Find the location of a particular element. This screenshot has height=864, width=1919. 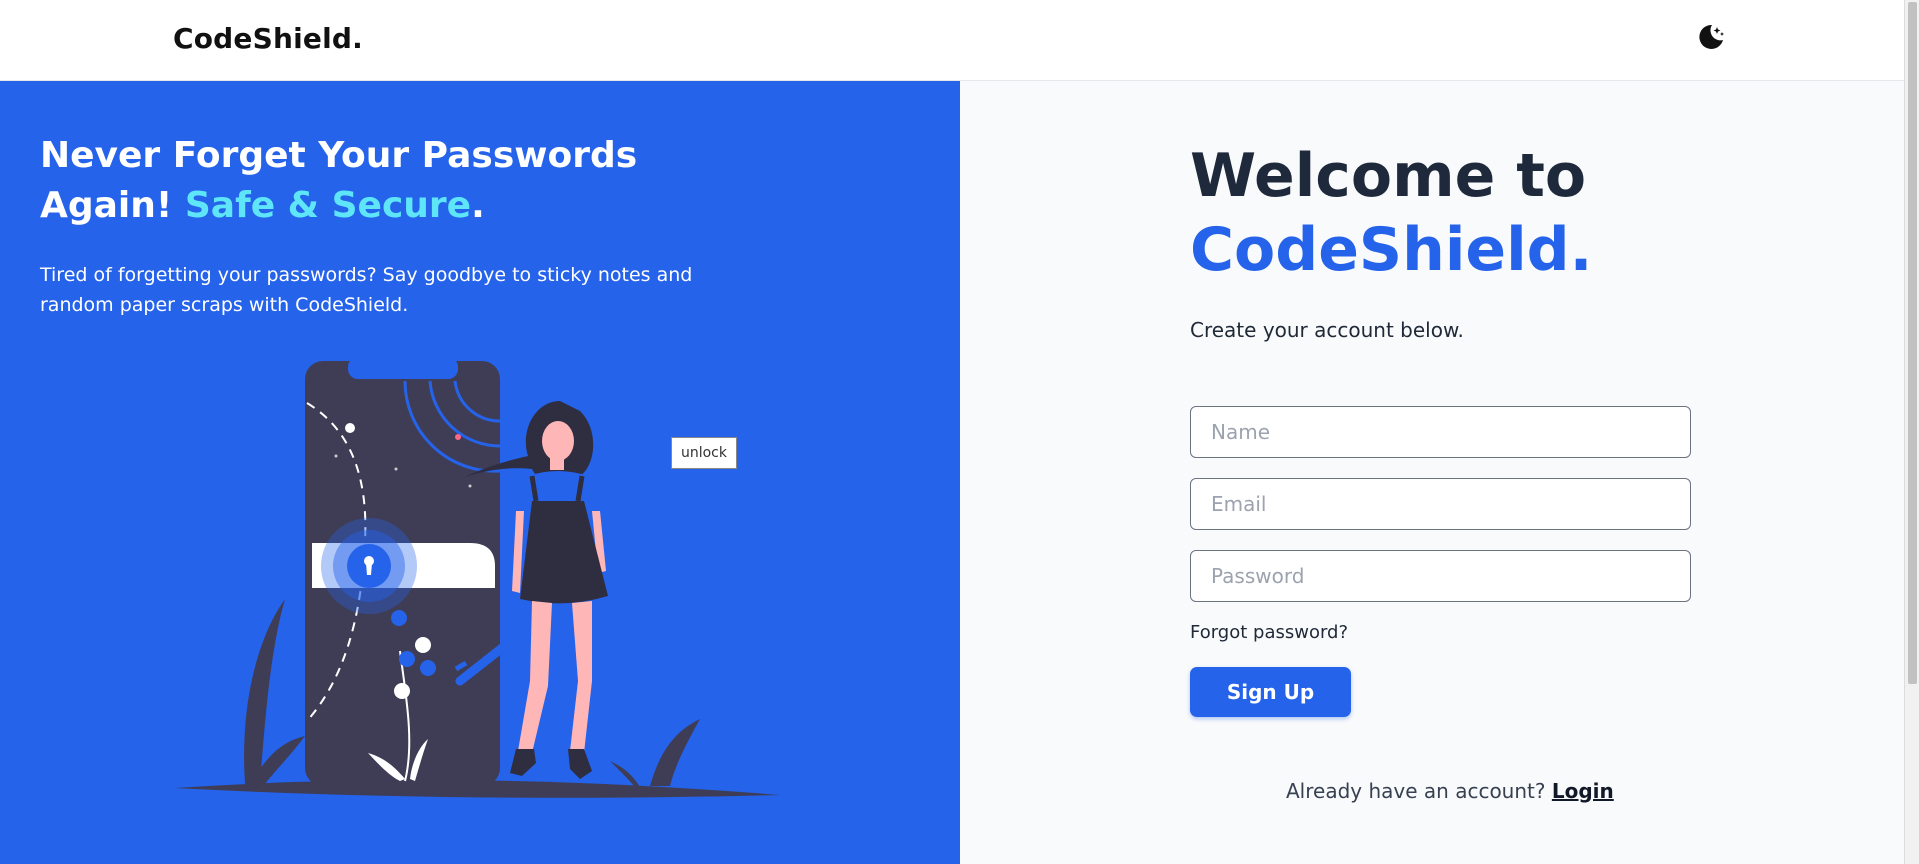

scrollbar-thumb is located at coordinates (1912, 343).